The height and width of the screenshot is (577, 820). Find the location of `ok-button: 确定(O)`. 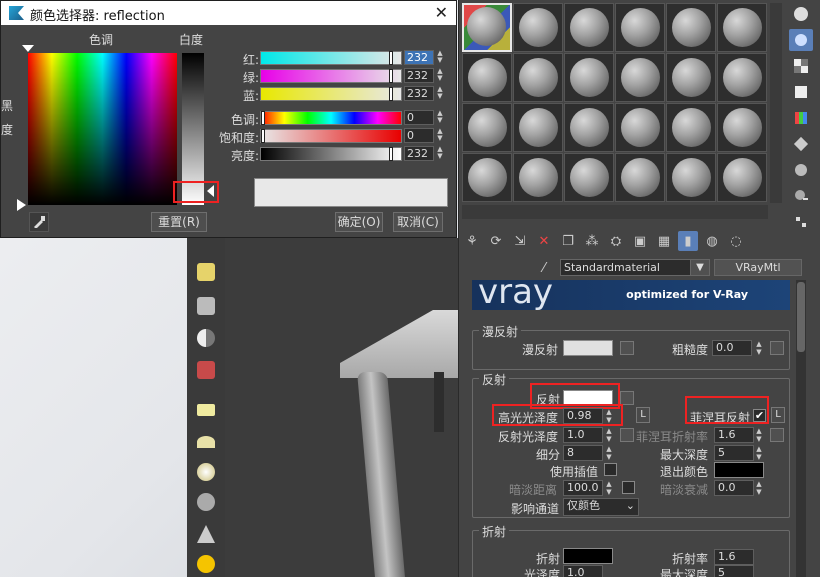

ok-button: 确定(O) is located at coordinates (359, 222).